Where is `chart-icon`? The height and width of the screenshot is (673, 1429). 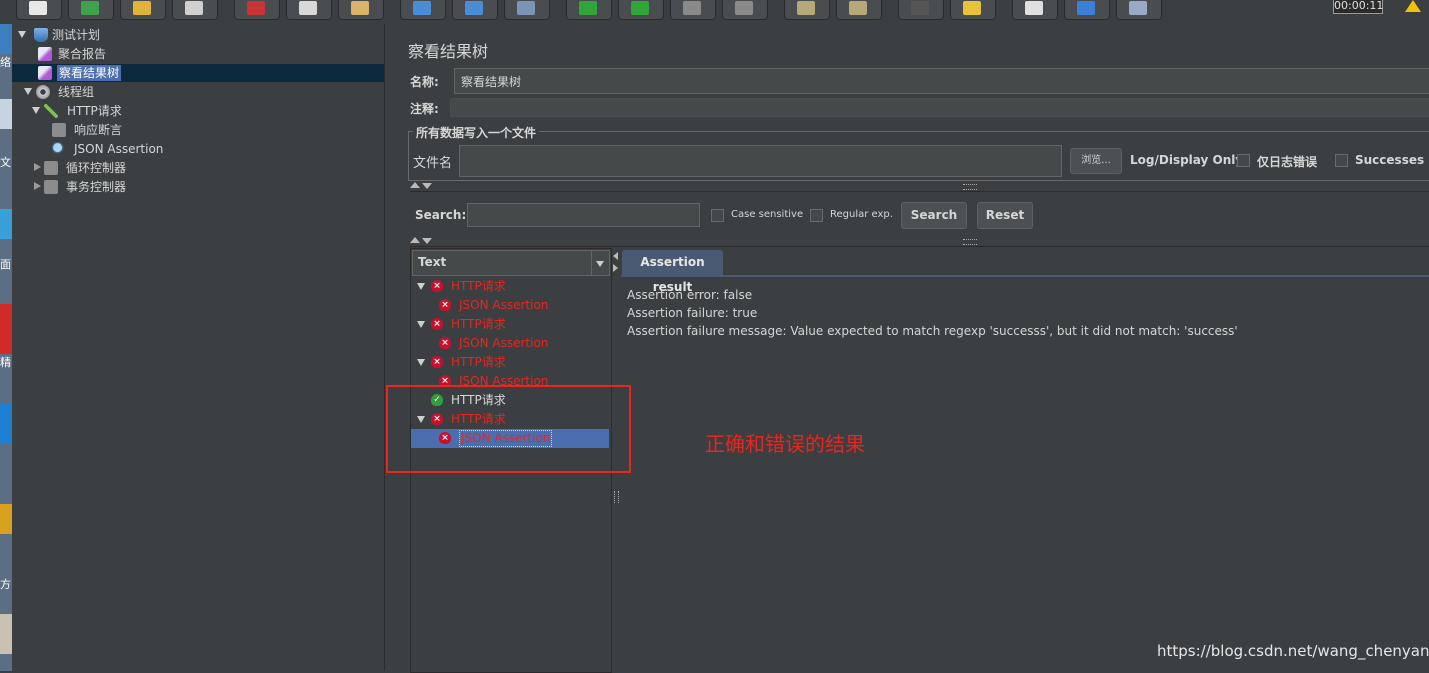
chart-icon is located at coordinates (45, 73).